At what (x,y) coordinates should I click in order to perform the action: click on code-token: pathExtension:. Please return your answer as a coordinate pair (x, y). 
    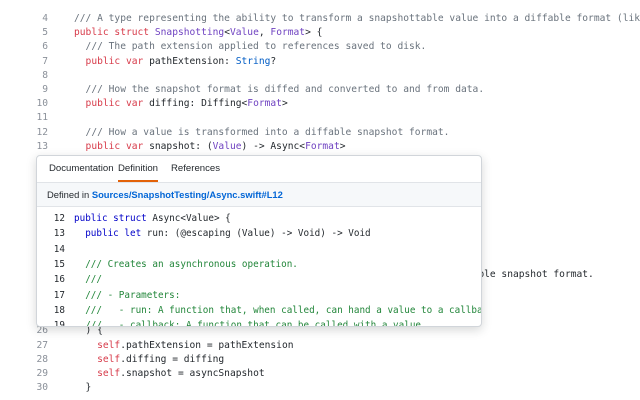
    Looking at the image, I should click on (192, 61).